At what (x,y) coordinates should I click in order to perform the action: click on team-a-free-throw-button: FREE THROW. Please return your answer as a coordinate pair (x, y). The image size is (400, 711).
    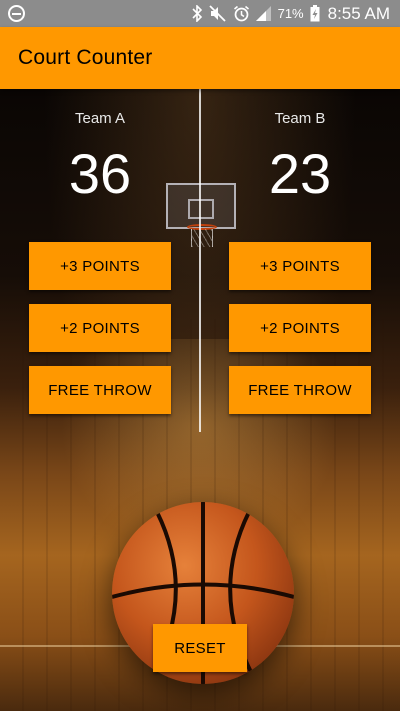
    Looking at the image, I should click on (100, 390).